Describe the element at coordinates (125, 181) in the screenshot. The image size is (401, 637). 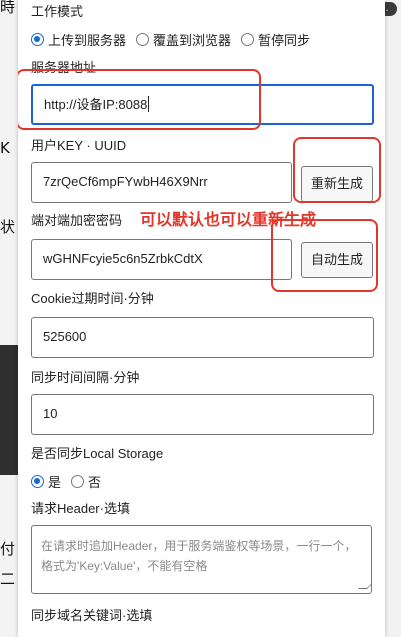
I see `user-key-value: 7zrQeCf6mpFYwbH46X9Nrr` at that location.